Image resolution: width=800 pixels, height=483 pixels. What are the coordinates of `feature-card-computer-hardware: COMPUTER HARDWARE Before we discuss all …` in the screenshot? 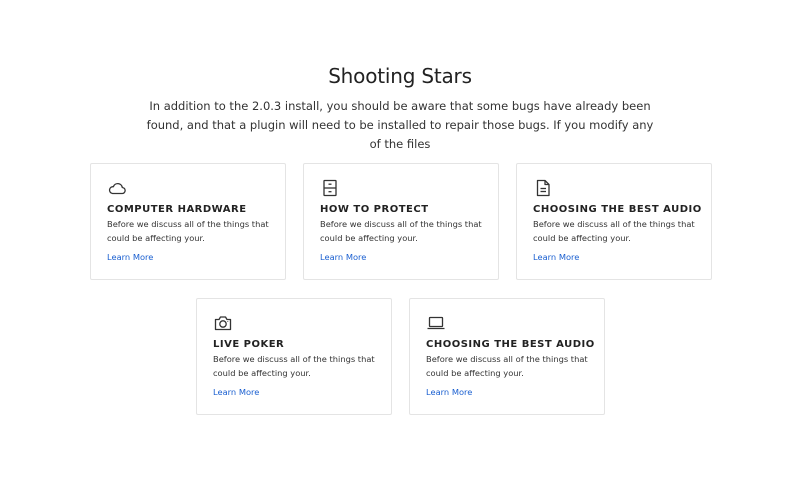 It's located at (188, 221).